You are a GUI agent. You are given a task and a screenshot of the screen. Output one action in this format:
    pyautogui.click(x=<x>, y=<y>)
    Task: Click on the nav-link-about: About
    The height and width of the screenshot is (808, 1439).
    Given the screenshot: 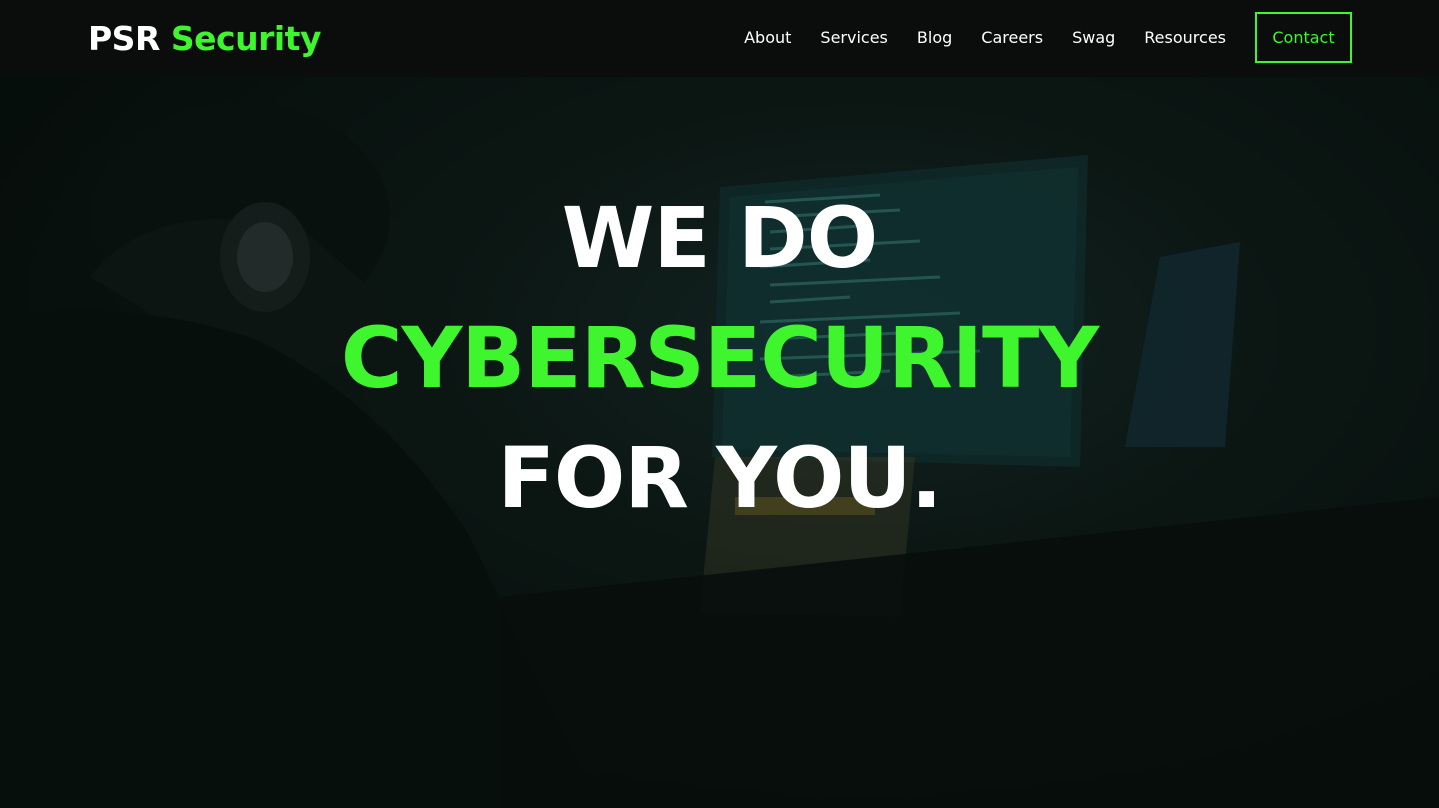 What is the action you would take?
    pyautogui.click(x=767, y=37)
    